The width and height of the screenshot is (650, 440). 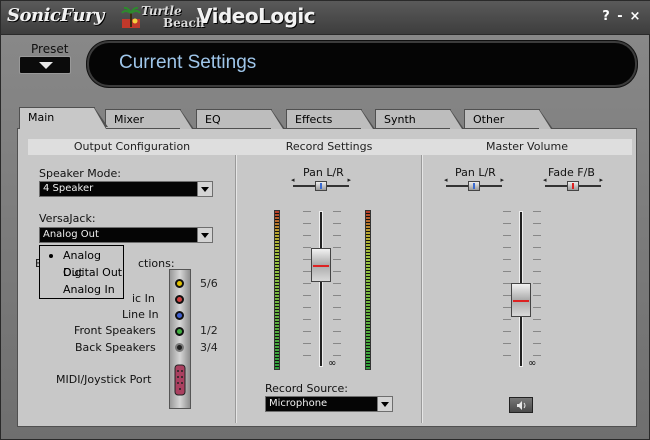 I want to click on master-pan-label: Pan L/R, so click(x=475, y=172).